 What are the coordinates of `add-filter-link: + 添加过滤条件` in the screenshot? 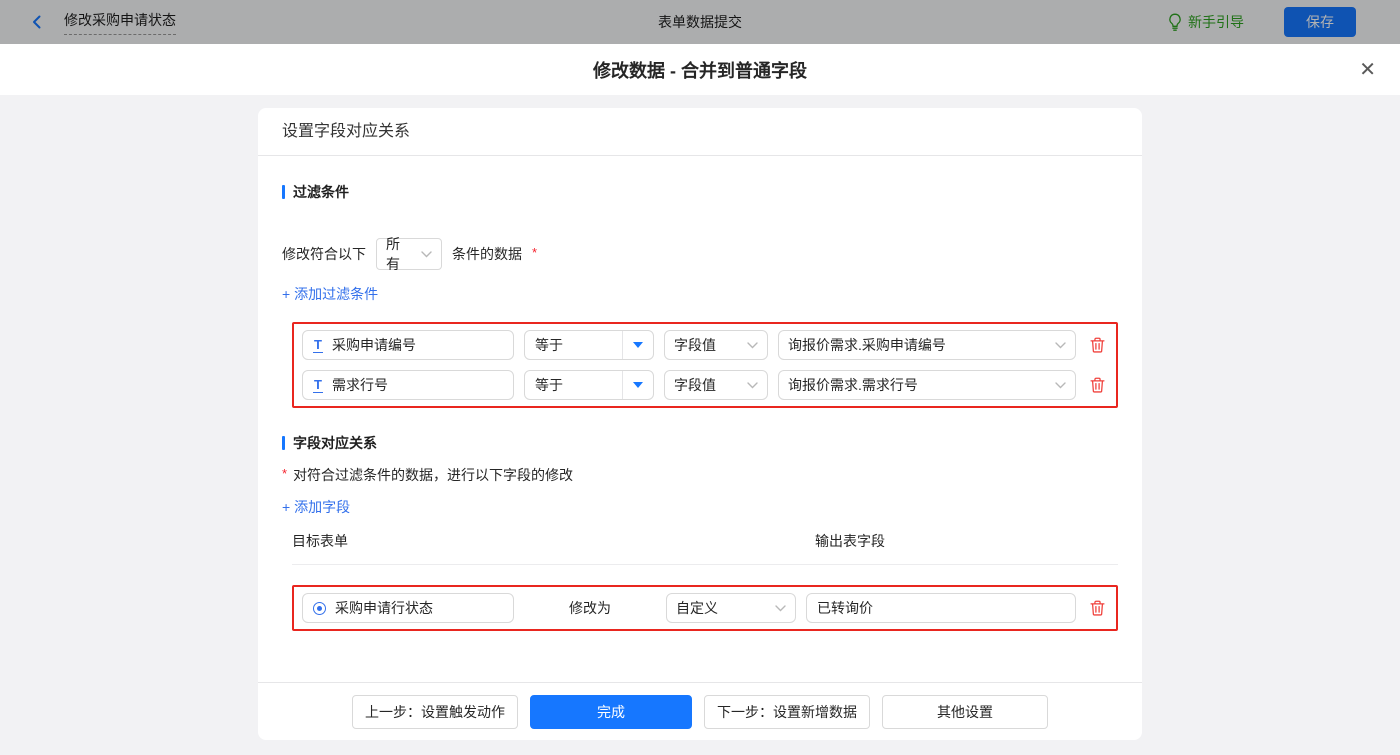 It's located at (330, 294).